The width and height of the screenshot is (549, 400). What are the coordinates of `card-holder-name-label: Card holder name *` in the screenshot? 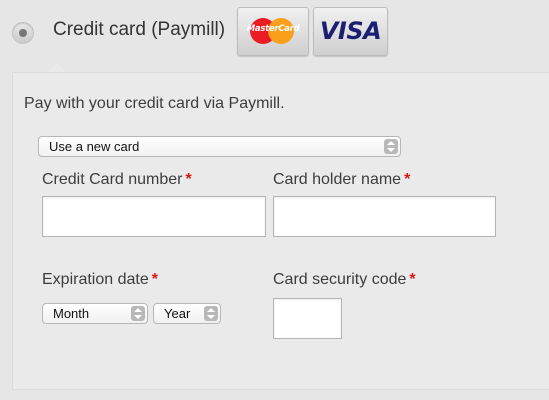 It's located at (341, 180).